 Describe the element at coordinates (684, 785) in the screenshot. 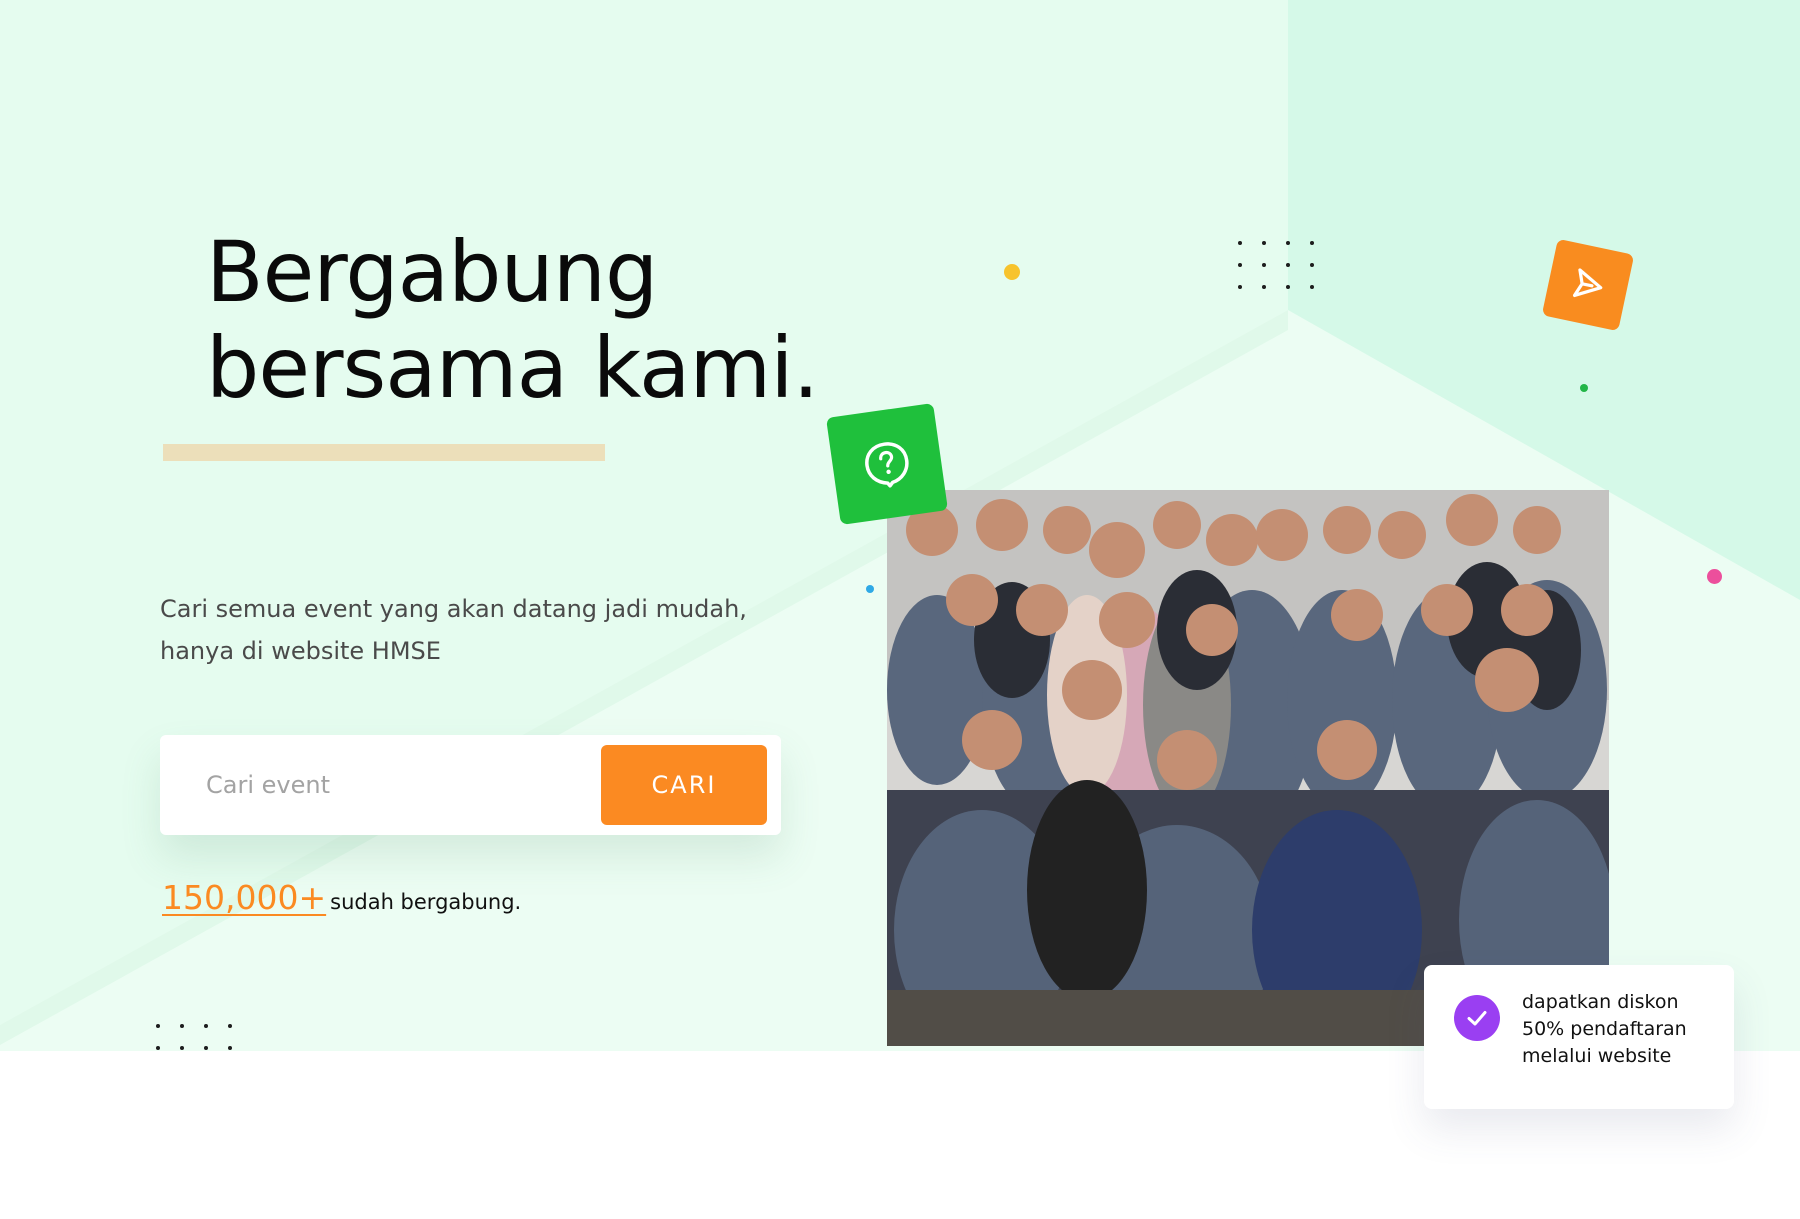

I see `search-button: CARI` at that location.